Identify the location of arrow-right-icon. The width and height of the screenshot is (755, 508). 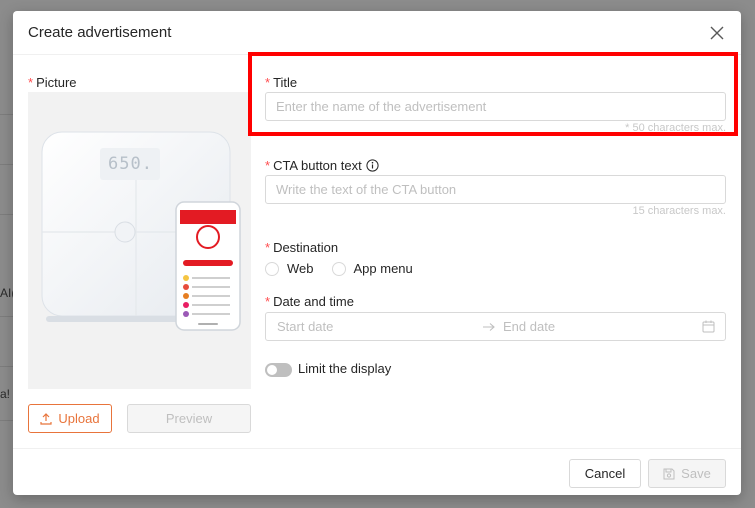
(489, 327).